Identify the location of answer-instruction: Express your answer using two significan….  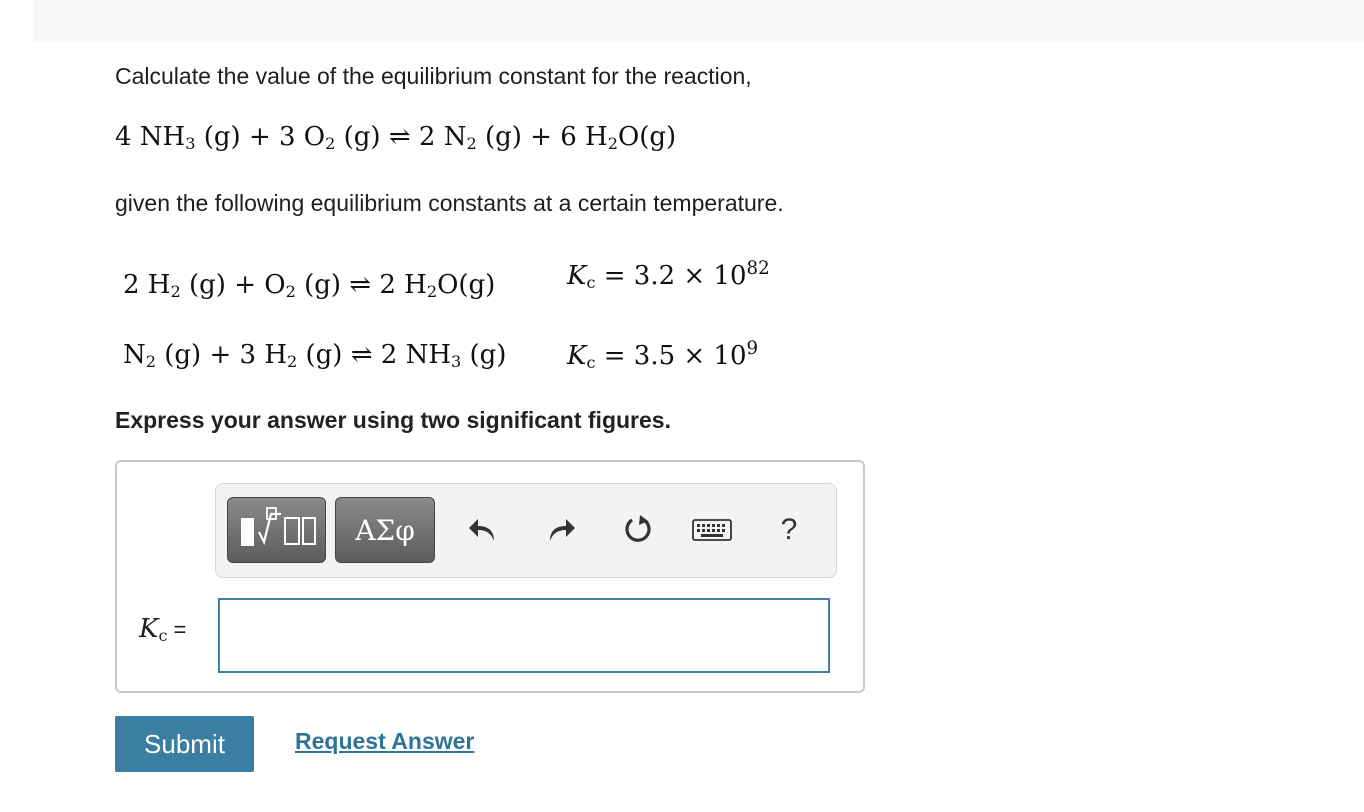
(393, 420).